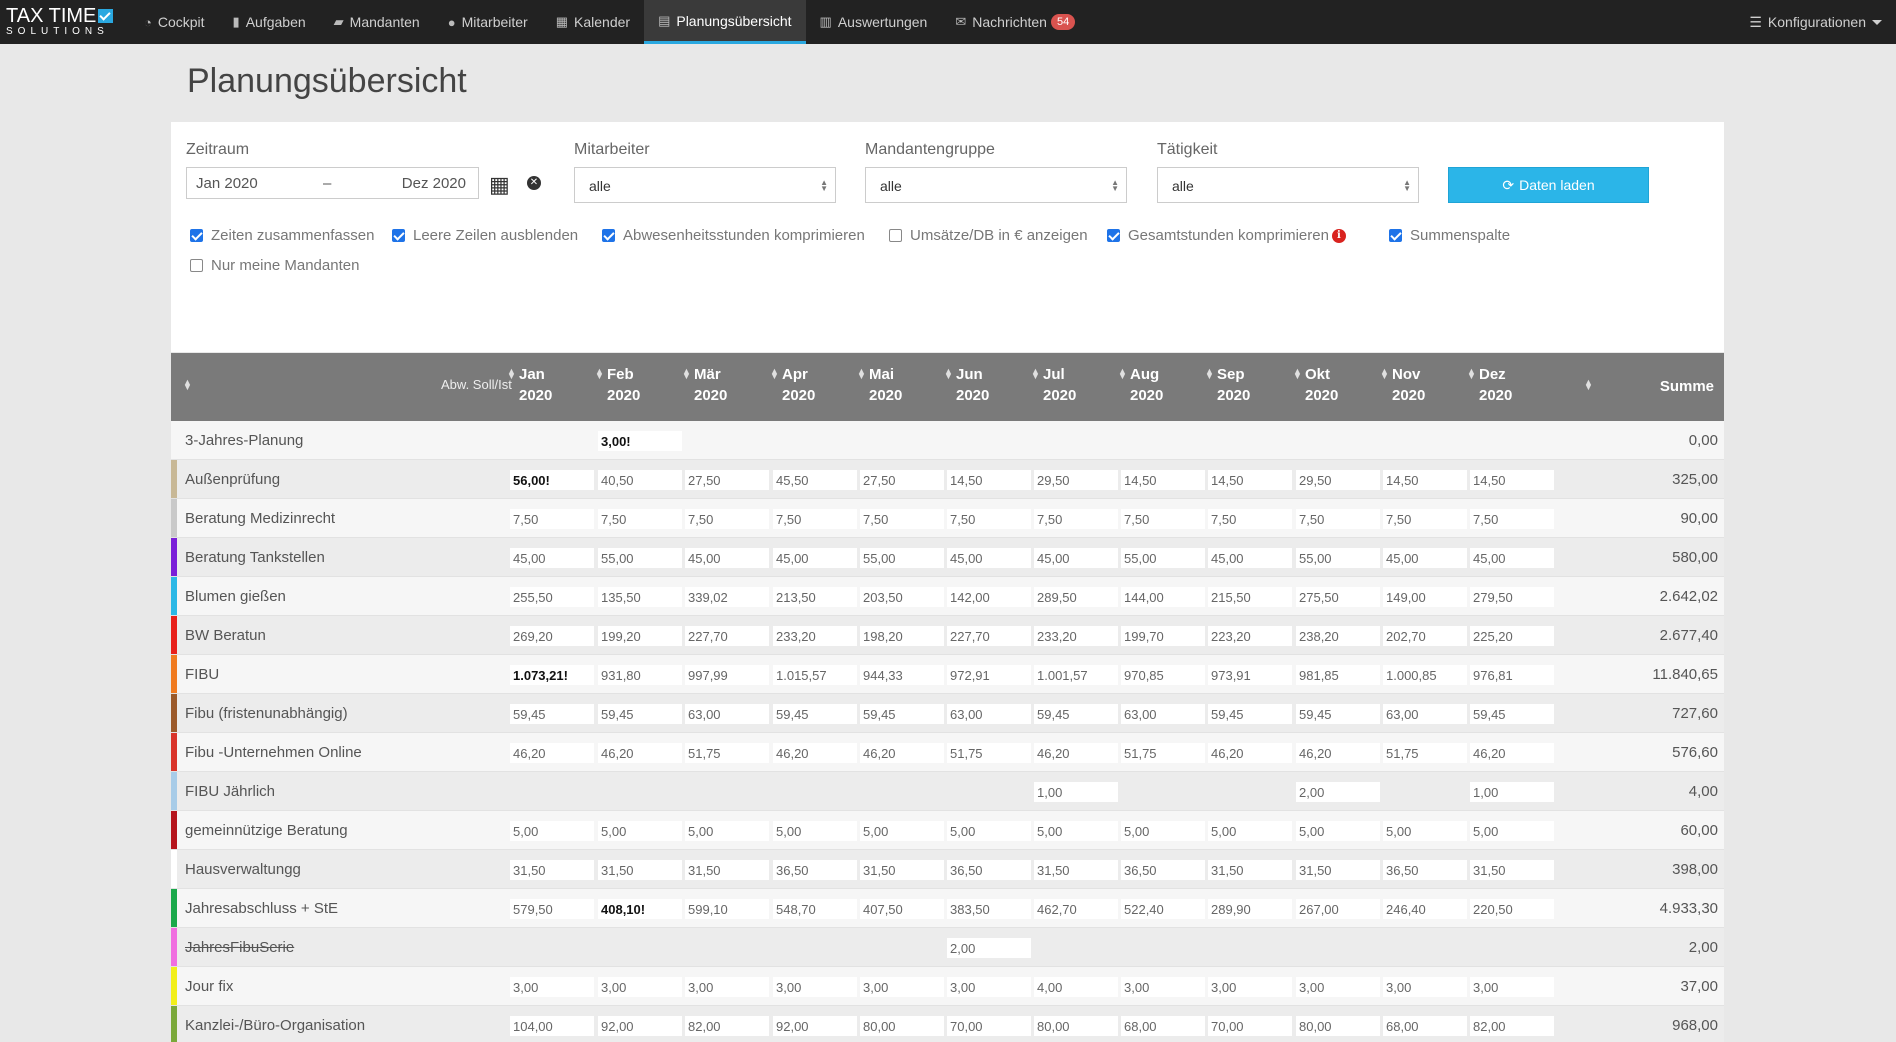  Describe the element at coordinates (1338, 675) in the screenshot. I see `hours-cell: 981,85` at that location.